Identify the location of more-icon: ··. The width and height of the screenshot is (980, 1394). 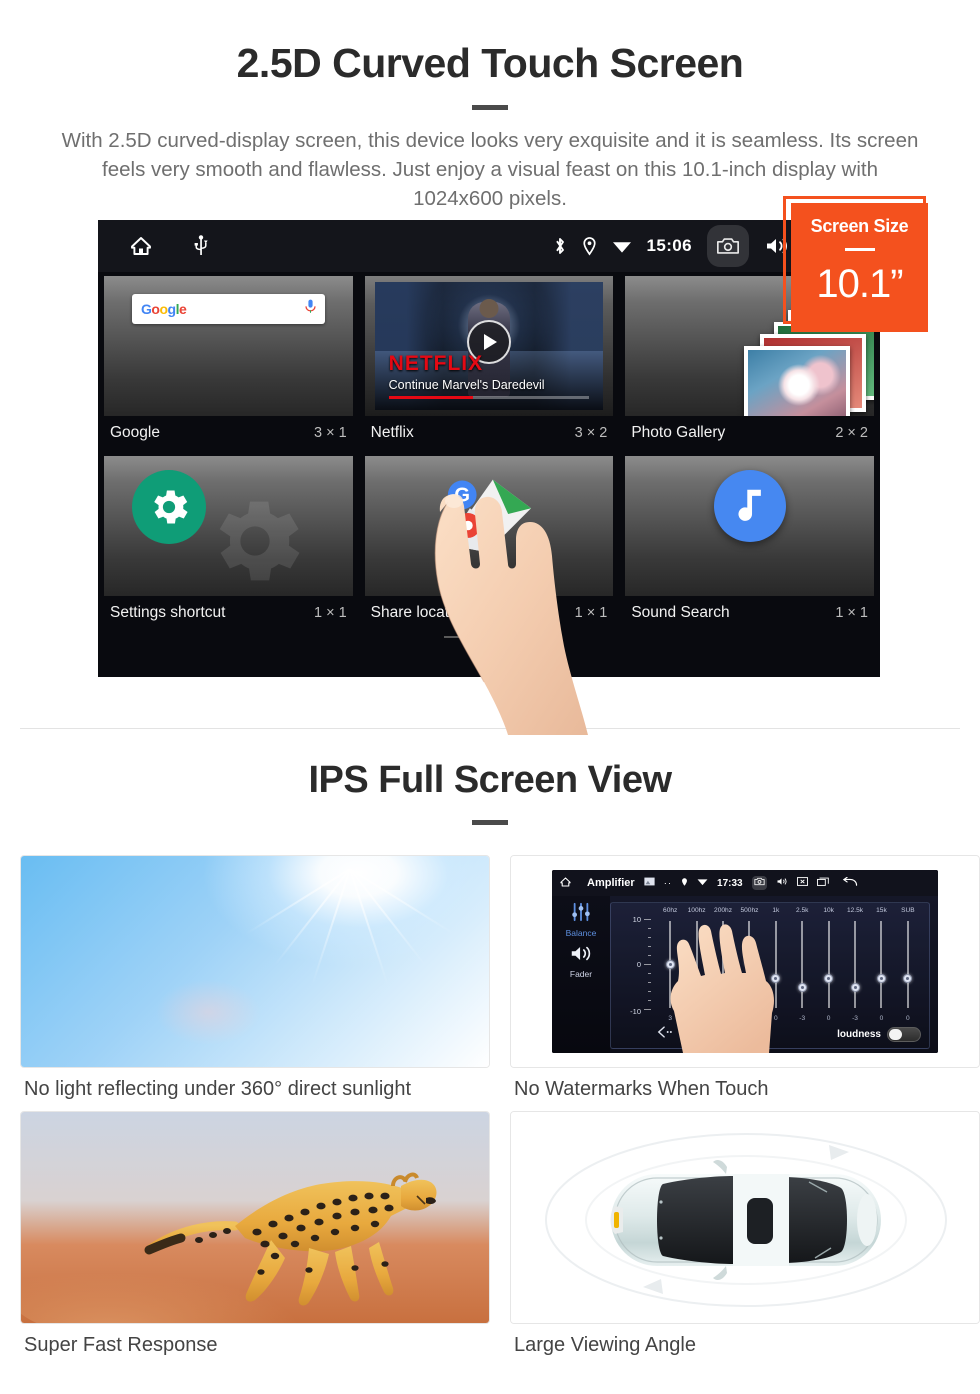
(668, 883).